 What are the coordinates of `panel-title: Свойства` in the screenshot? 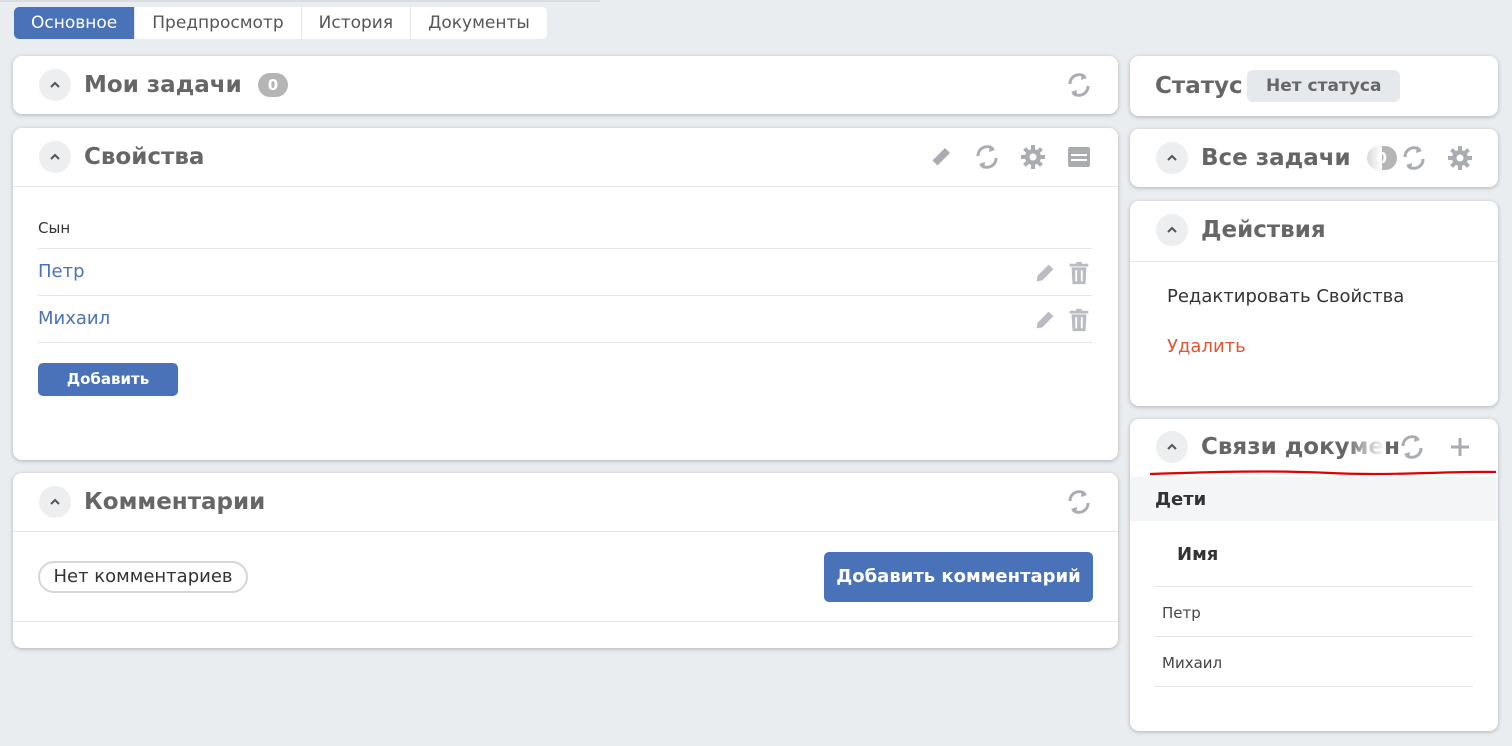 It's located at (144, 157).